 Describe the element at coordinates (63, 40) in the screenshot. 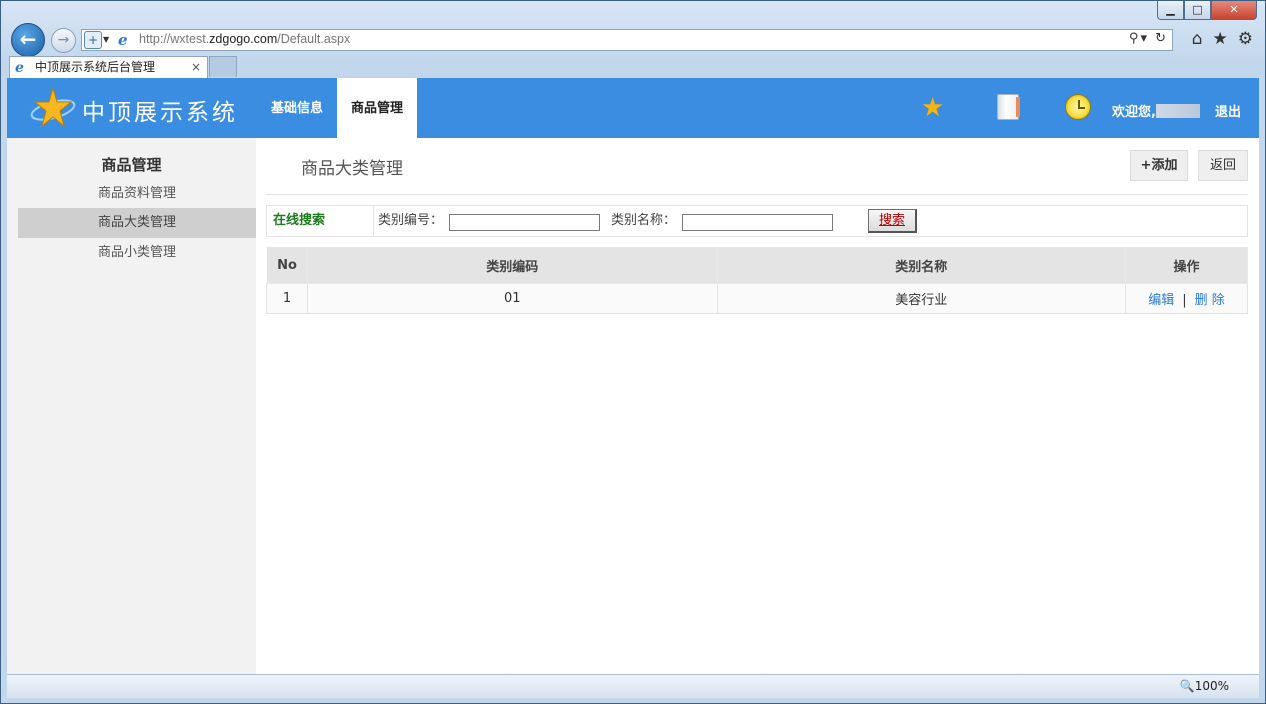

I see `forward-button: →` at that location.